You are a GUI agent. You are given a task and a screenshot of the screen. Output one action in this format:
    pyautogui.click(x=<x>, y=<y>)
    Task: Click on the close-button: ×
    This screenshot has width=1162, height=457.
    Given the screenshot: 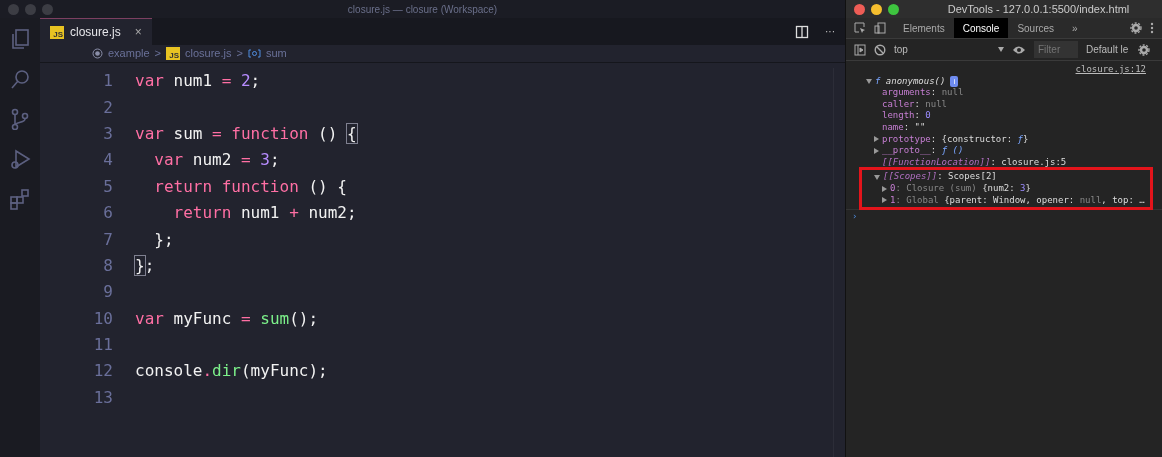 What is the action you would take?
    pyautogui.click(x=138, y=32)
    